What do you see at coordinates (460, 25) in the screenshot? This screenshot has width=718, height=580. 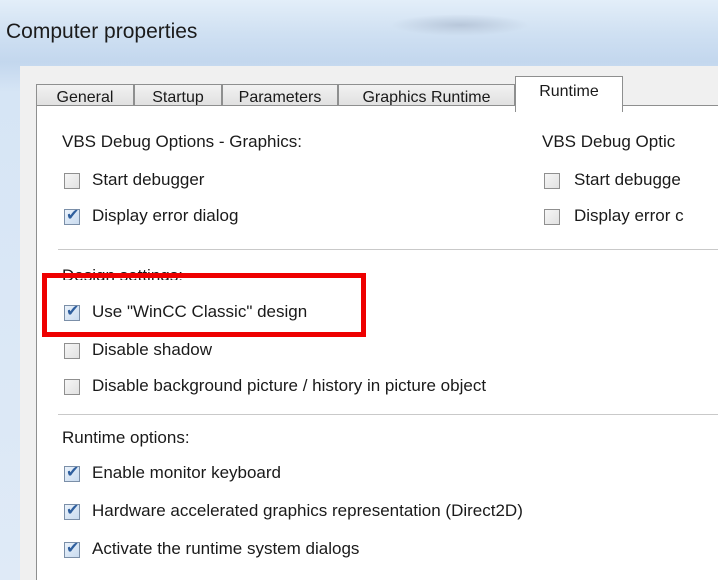 I see `blurred-title-text` at bounding box center [460, 25].